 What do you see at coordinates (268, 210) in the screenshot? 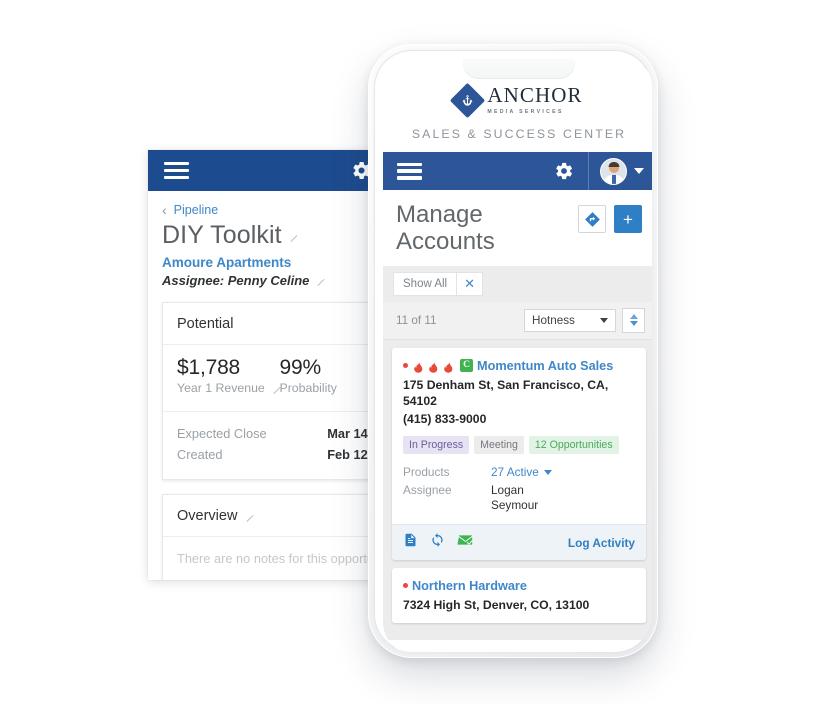
I see `breadcrumb: ‹ Pipeline` at bounding box center [268, 210].